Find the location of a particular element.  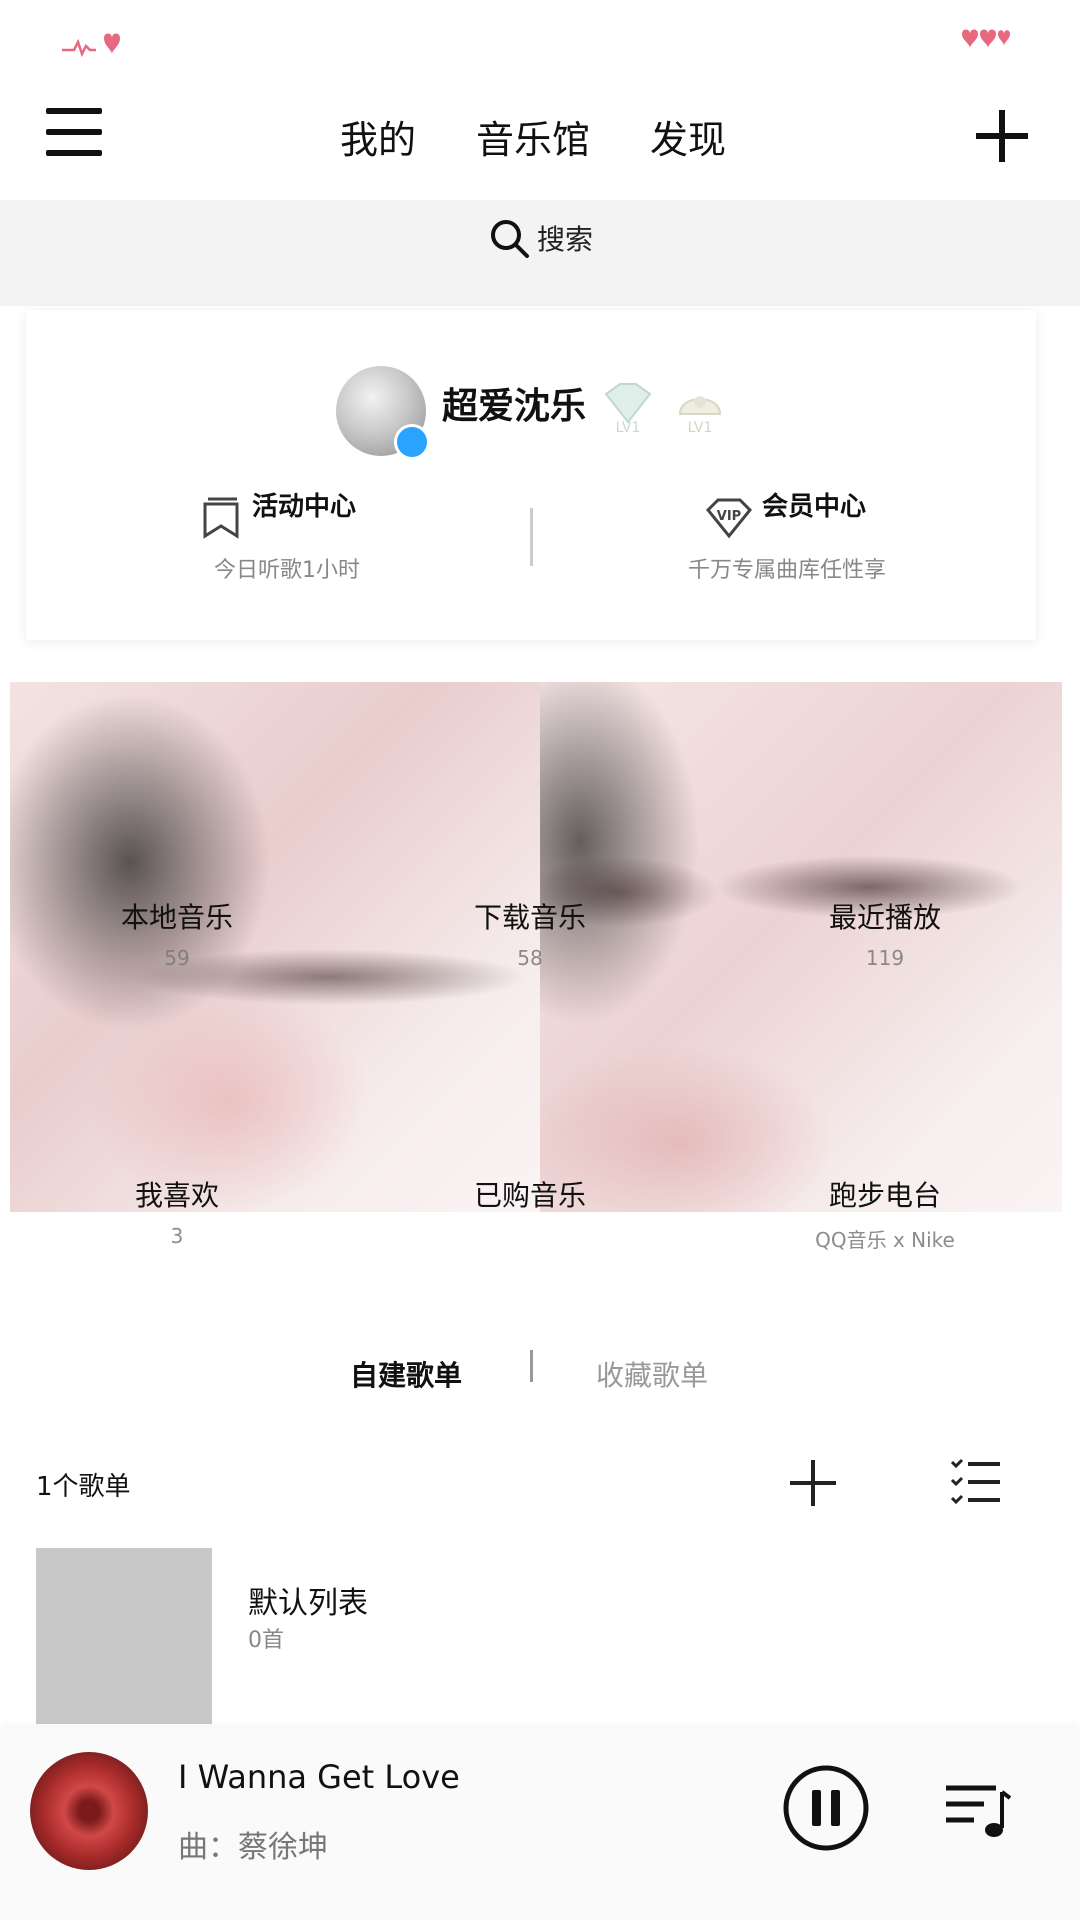

grid-item-downloaded: 下载音乐 58 is located at coordinates (530, 933).